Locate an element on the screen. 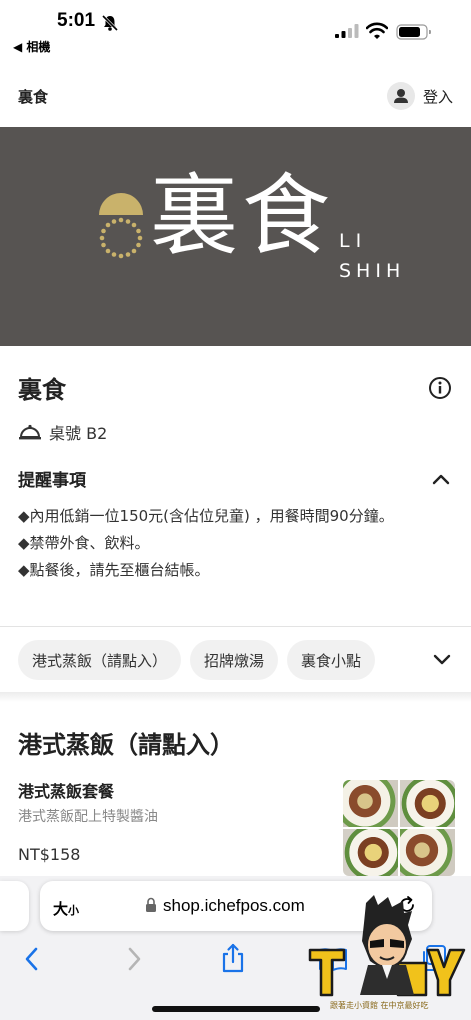 This screenshot has height=1020, width=471. forward-arrow-icon is located at coordinates (134, 959).